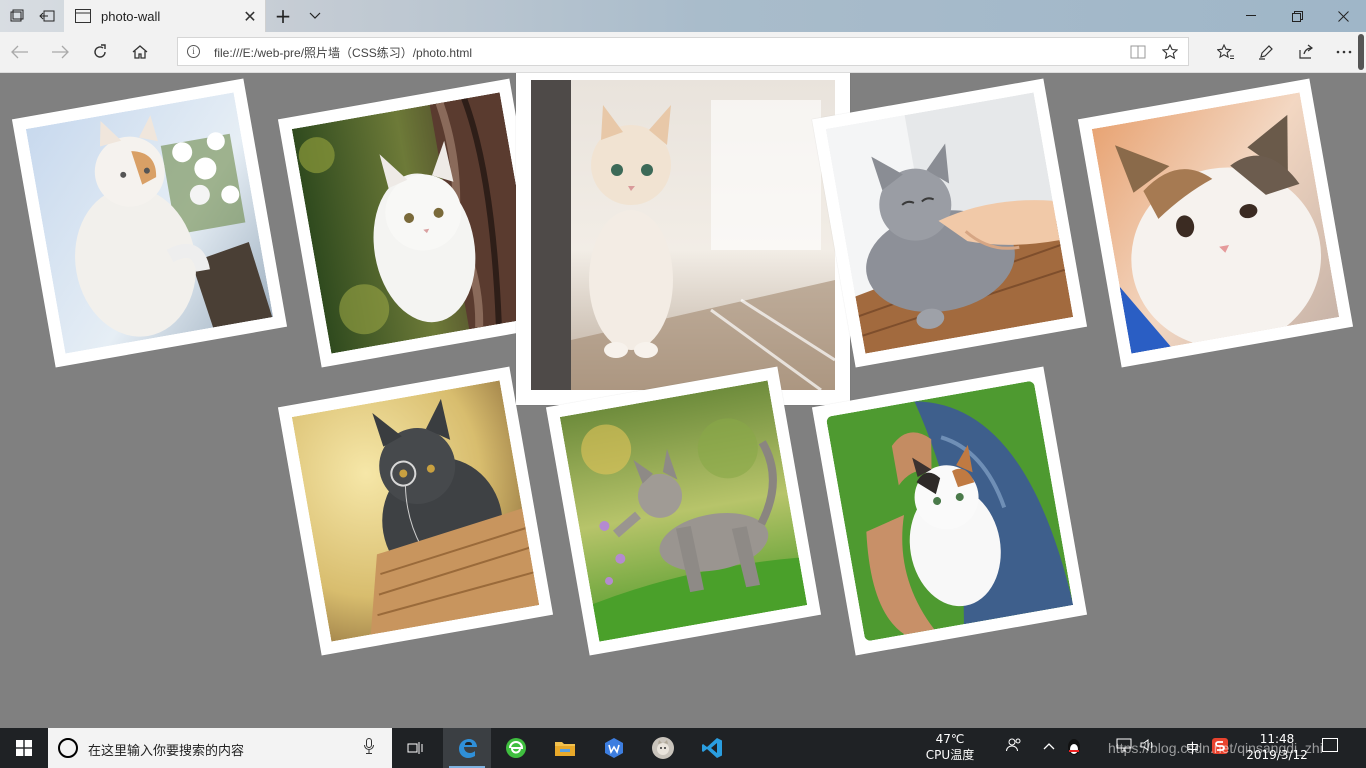  Describe the element at coordinates (24, 748) in the screenshot. I see `windows-start-icon` at that location.